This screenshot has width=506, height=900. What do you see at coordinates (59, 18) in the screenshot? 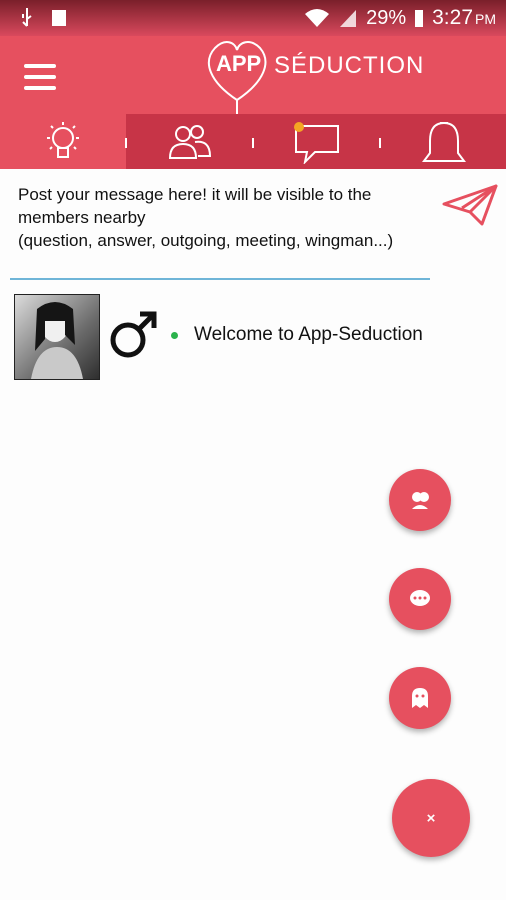
I see `sd-card-icon` at bounding box center [59, 18].